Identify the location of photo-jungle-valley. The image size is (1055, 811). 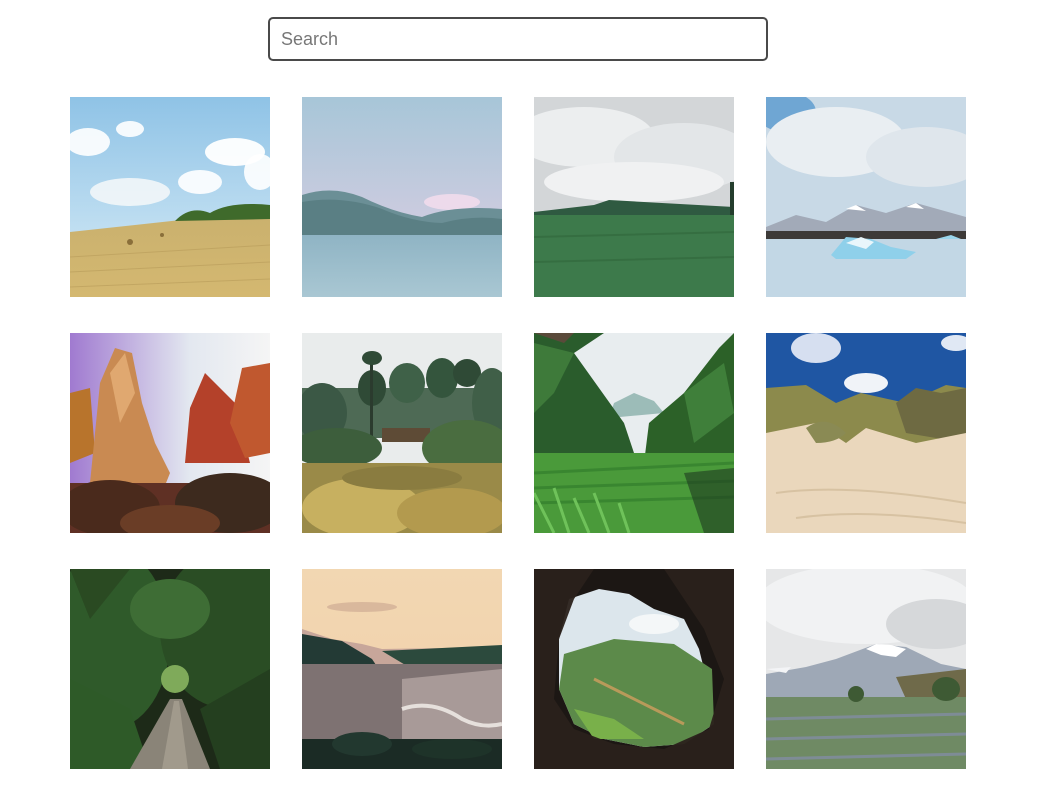
(634, 433).